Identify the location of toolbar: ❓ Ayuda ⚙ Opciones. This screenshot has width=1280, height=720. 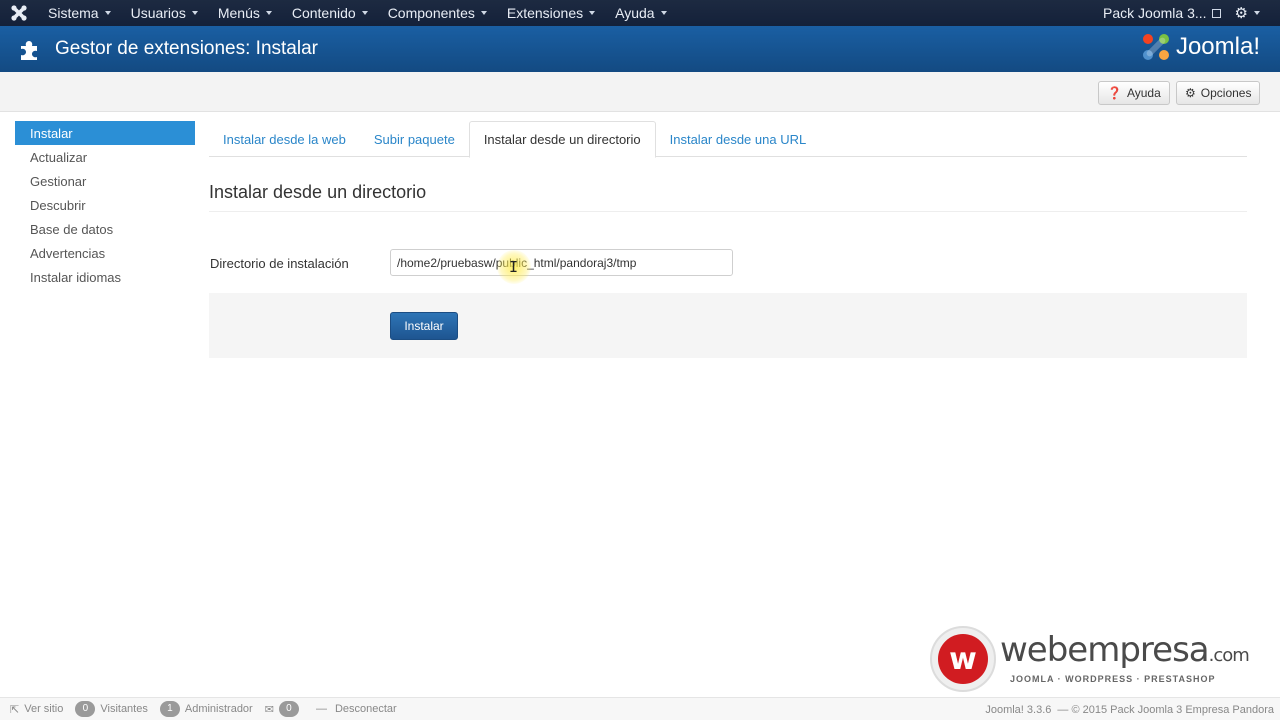
(640, 92).